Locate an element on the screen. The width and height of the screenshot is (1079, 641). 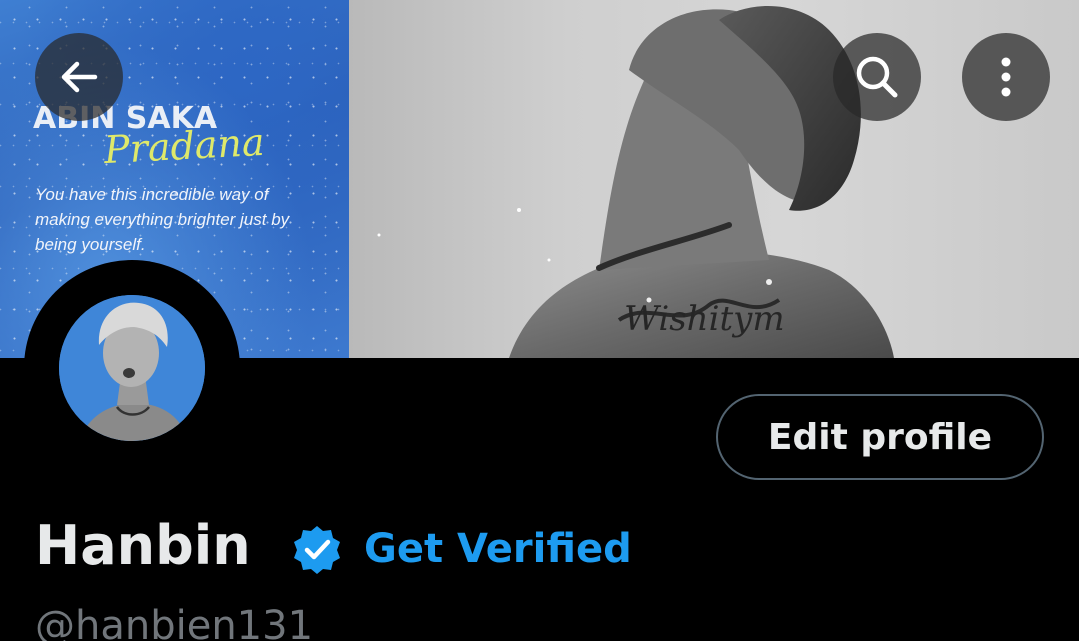
display-name: Hanbin is located at coordinates (143, 545).